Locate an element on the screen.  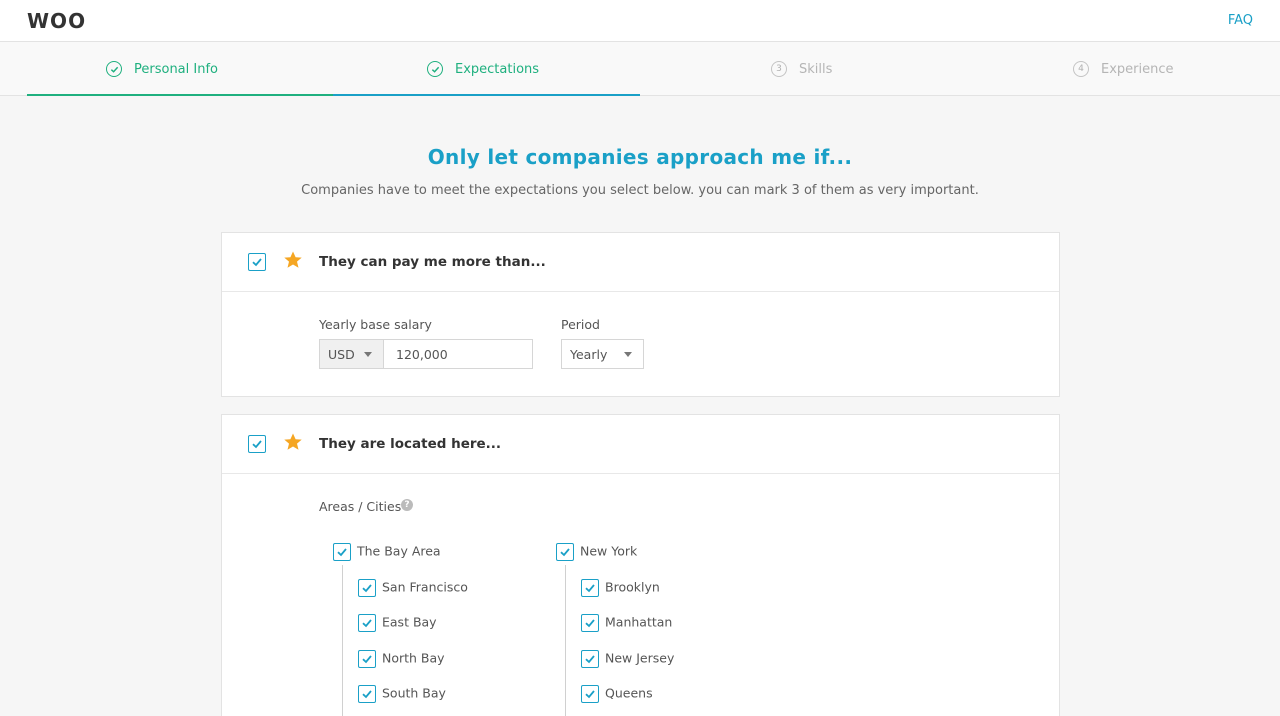
location-item: Queens is located at coordinates (617, 694).